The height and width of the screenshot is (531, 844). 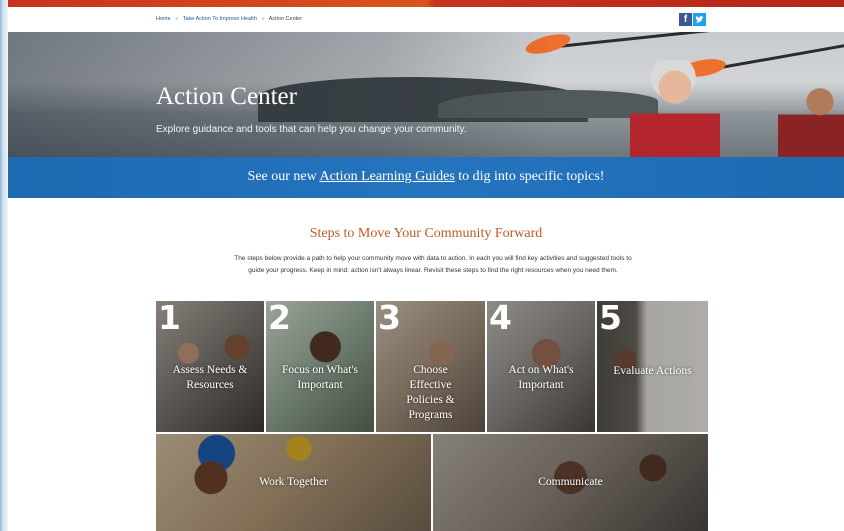 I want to click on breadcrumb-current: Action Center, so click(x=285, y=19).